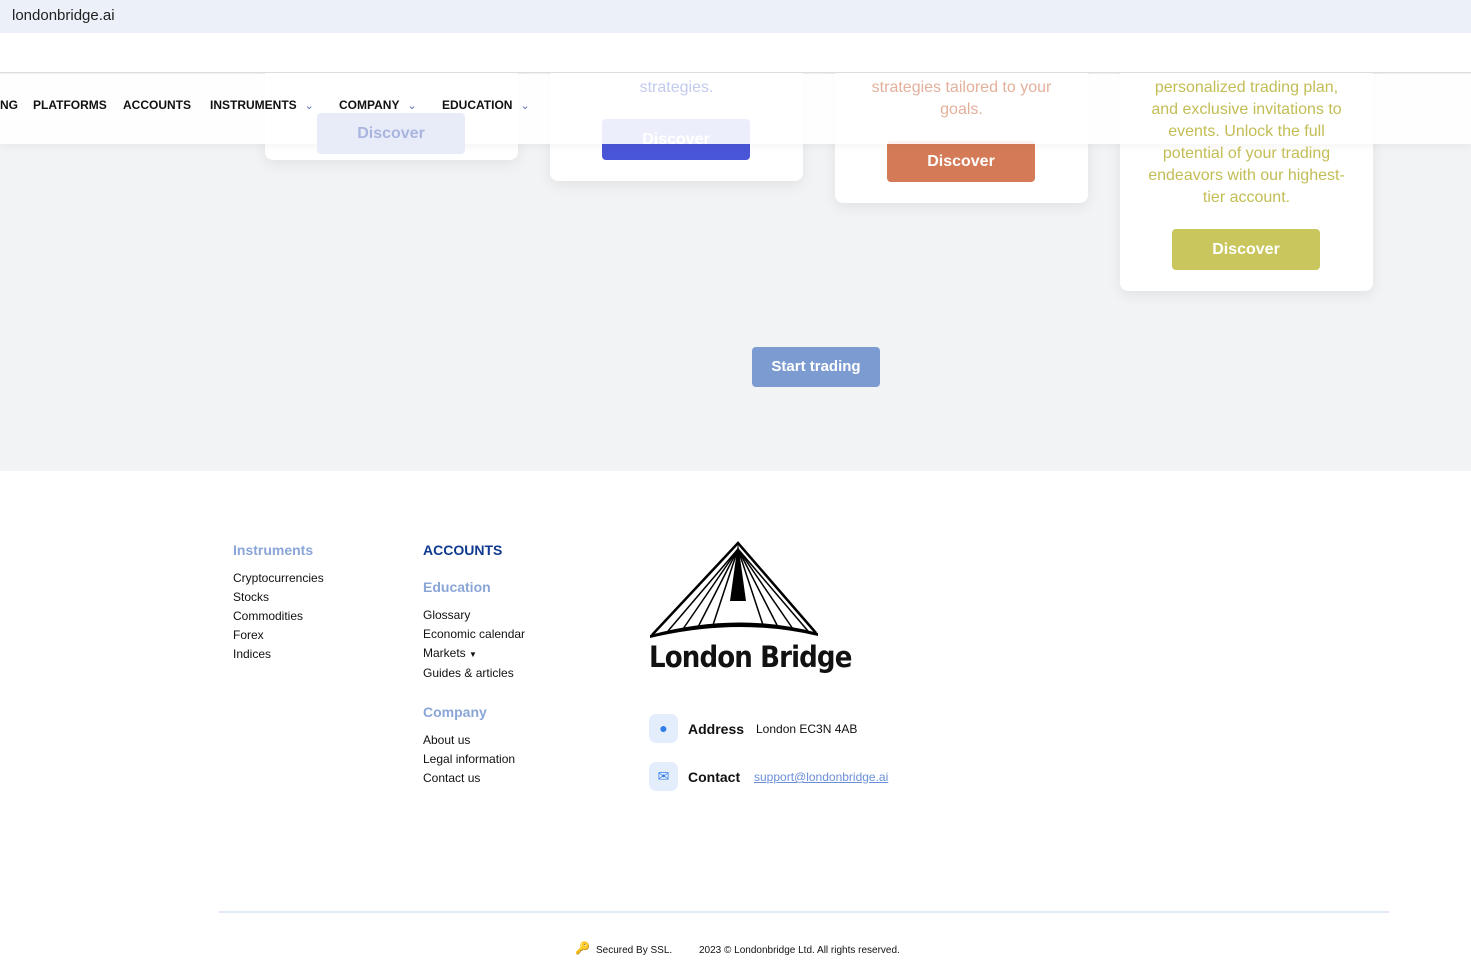 This screenshot has height=965, width=1471. What do you see at coordinates (63, 15) in the screenshot?
I see `url-text: londonbridge.ai` at bounding box center [63, 15].